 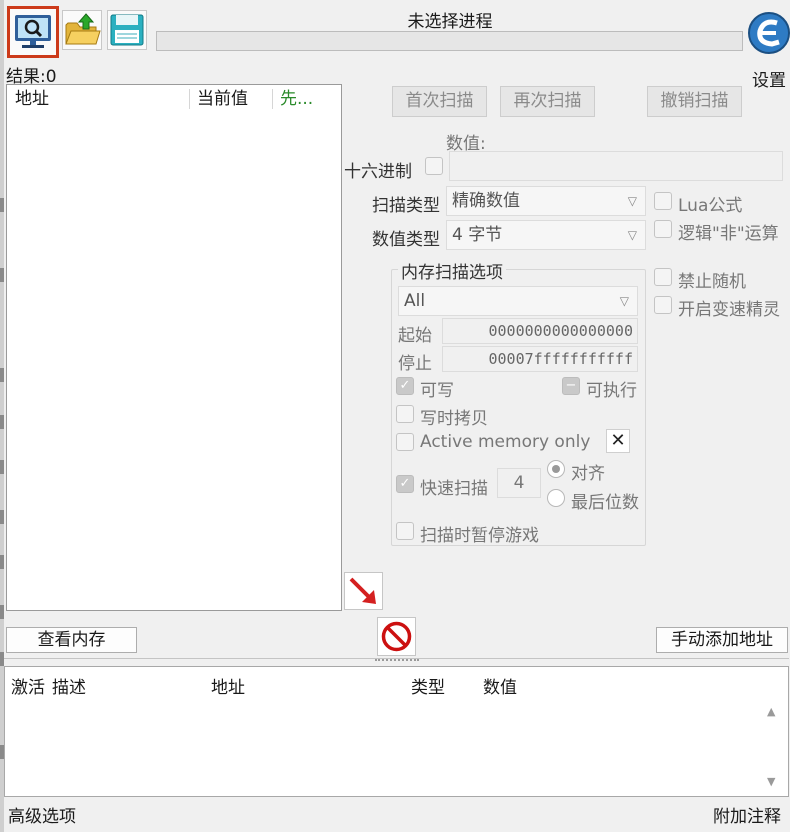 I want to click on value-type-label: 数值类型, so click(x=406, y=240).